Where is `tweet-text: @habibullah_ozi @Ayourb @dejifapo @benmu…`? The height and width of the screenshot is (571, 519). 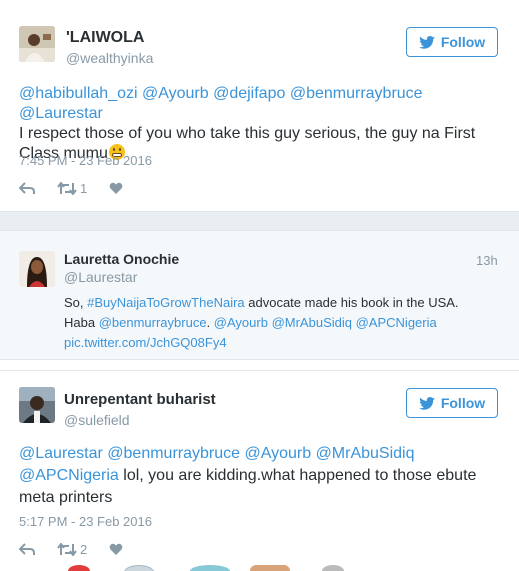
tweet-text: @habibullah_ozi @Ayourb @dejifapo @benmu… is located at coordinates (259, 124).